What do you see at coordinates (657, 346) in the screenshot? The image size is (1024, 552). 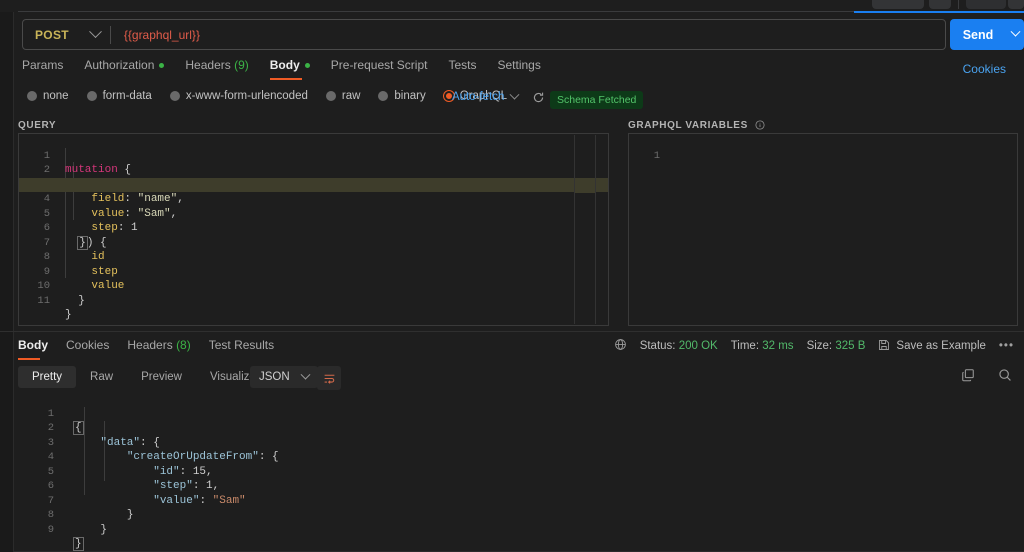 I see `status-label: Status:` at bounding box center [657, 346].